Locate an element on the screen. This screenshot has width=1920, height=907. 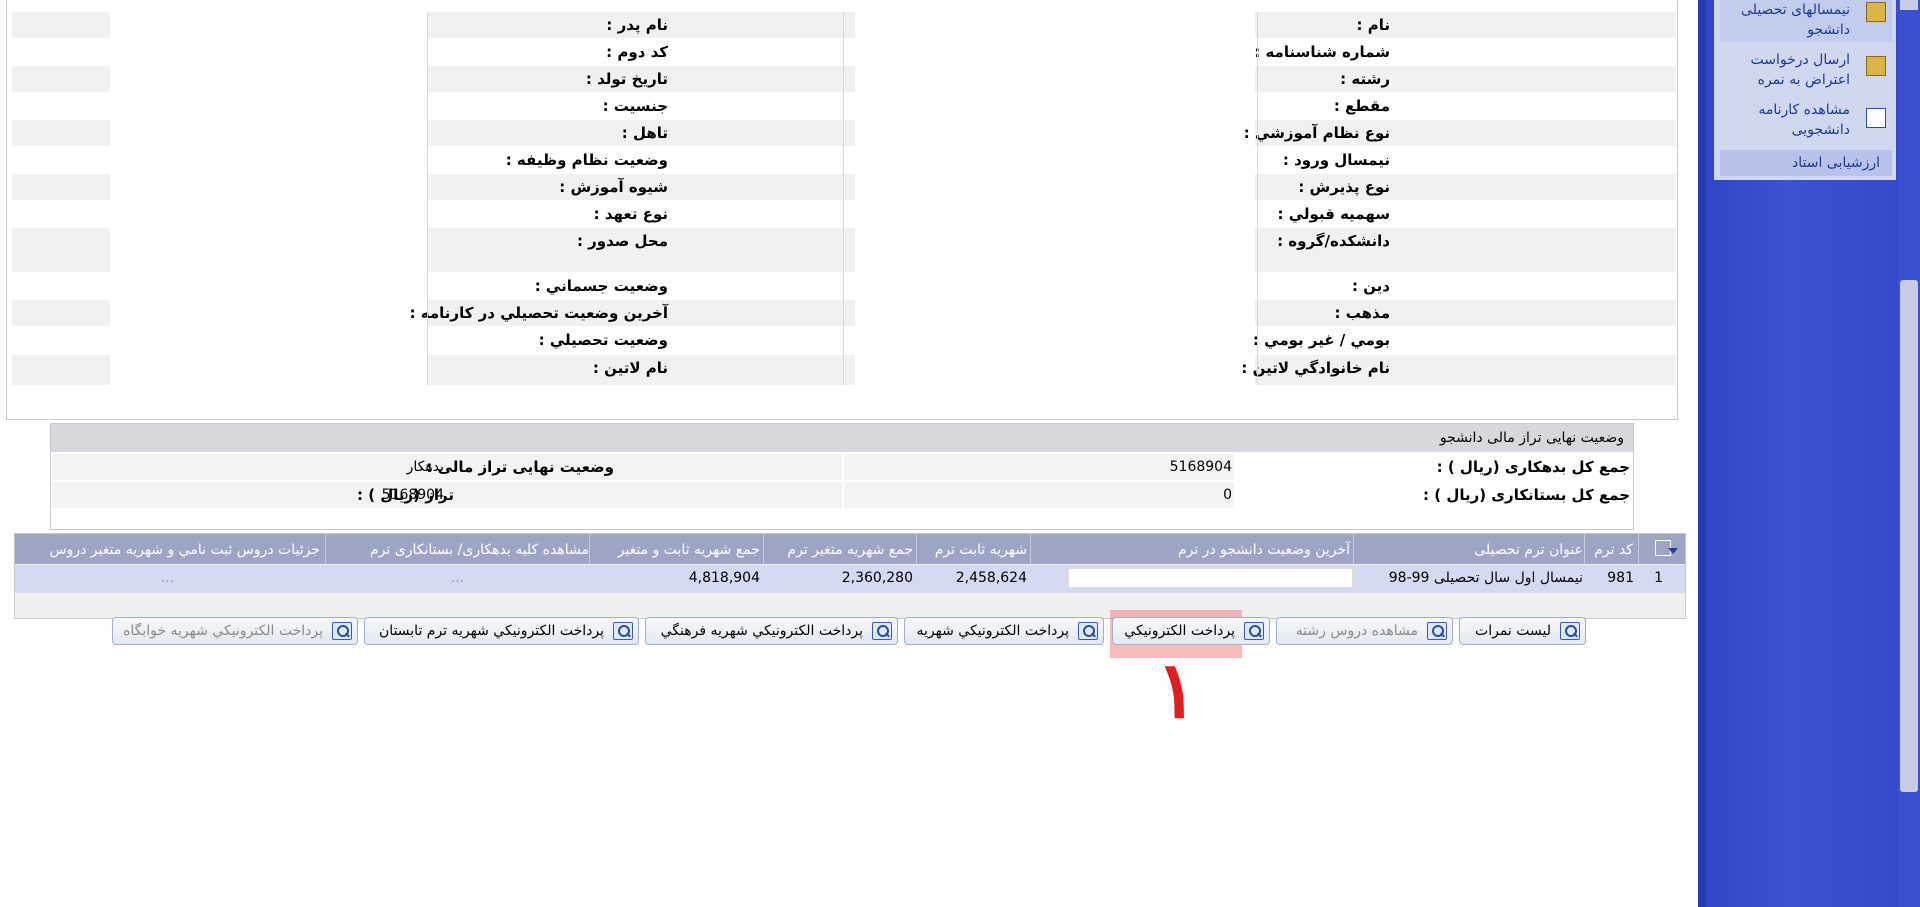
info-right-label: دانشكده/گروه : is located at coordinates (1333, 241).